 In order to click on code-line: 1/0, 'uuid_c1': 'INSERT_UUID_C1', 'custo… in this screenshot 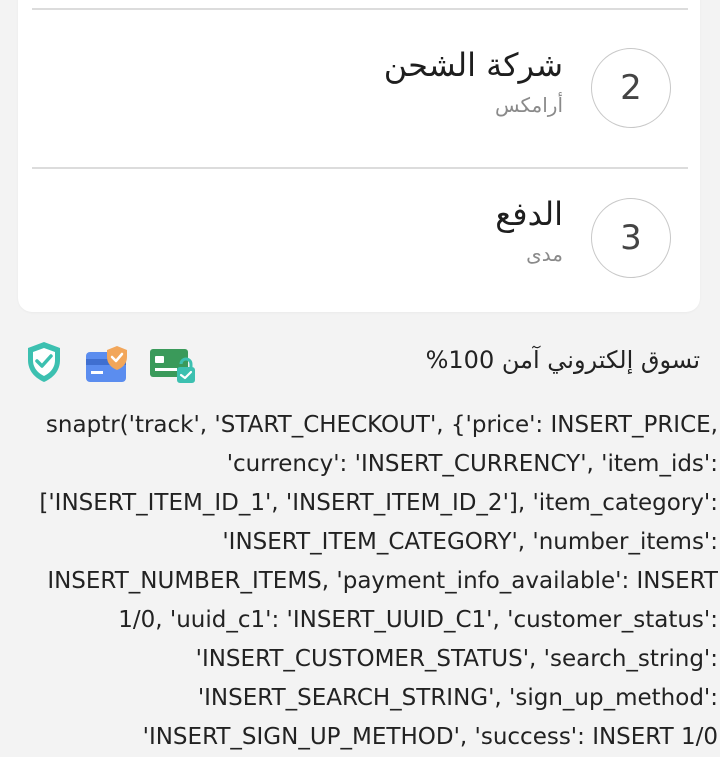, I will do `click(418, 620)`.